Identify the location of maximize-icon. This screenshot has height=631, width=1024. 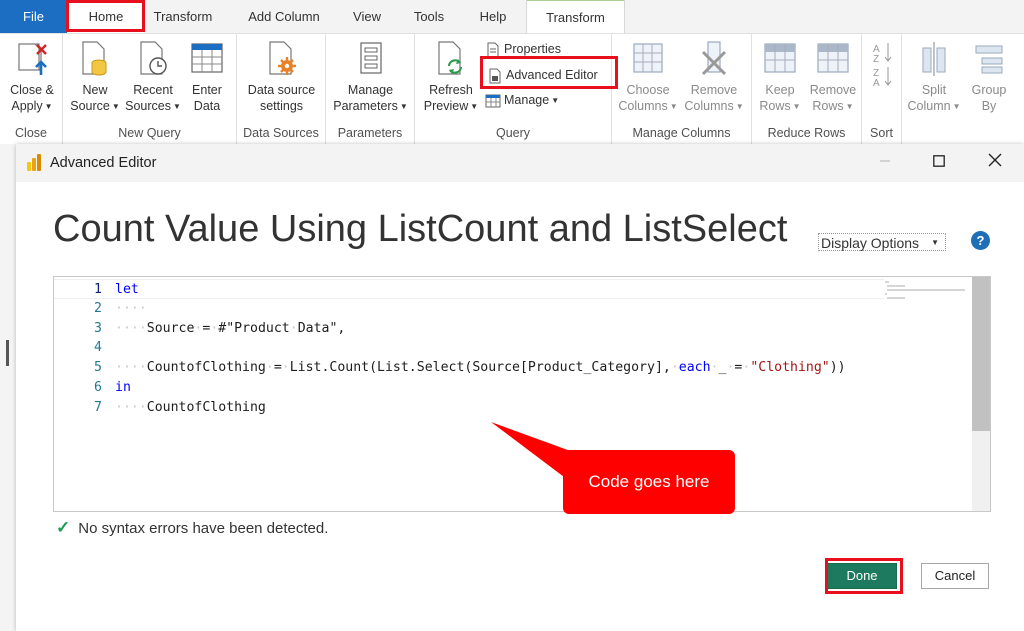
(939, 163).